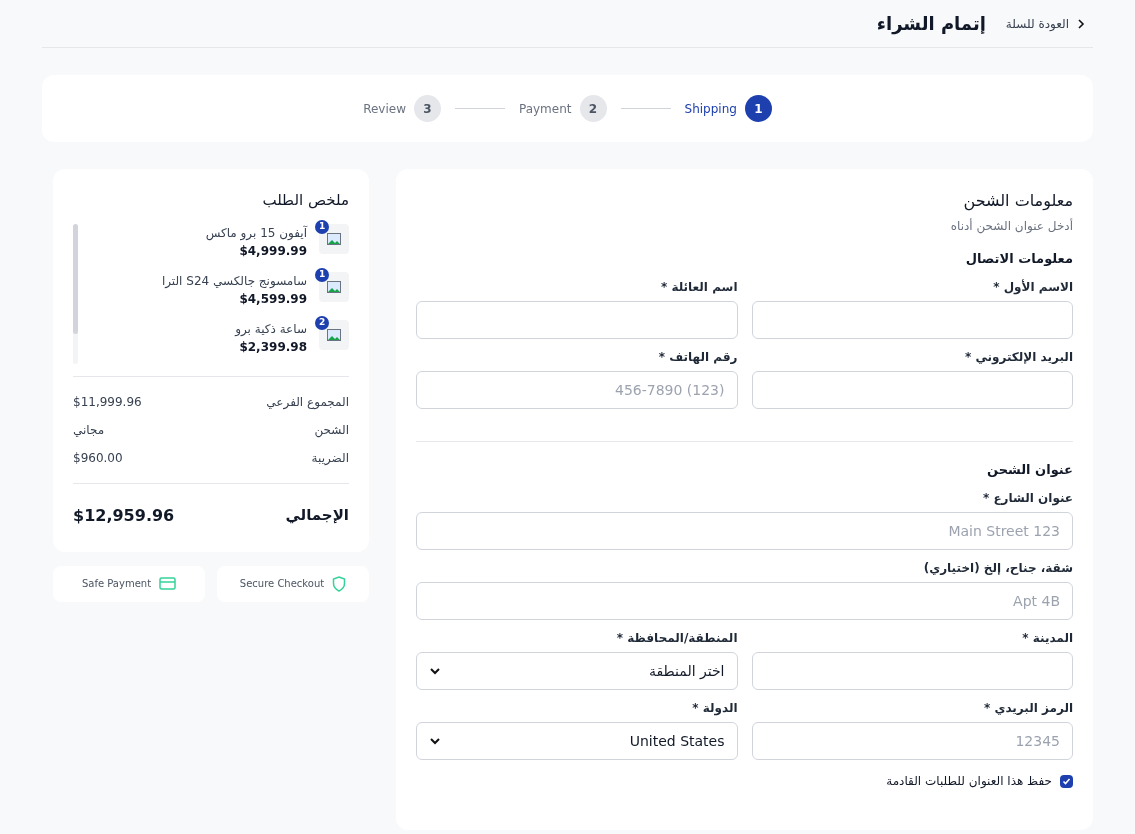 The width and height of the screenshot is (1135, 834). I want to click on checkbox, so click(1066, 781).